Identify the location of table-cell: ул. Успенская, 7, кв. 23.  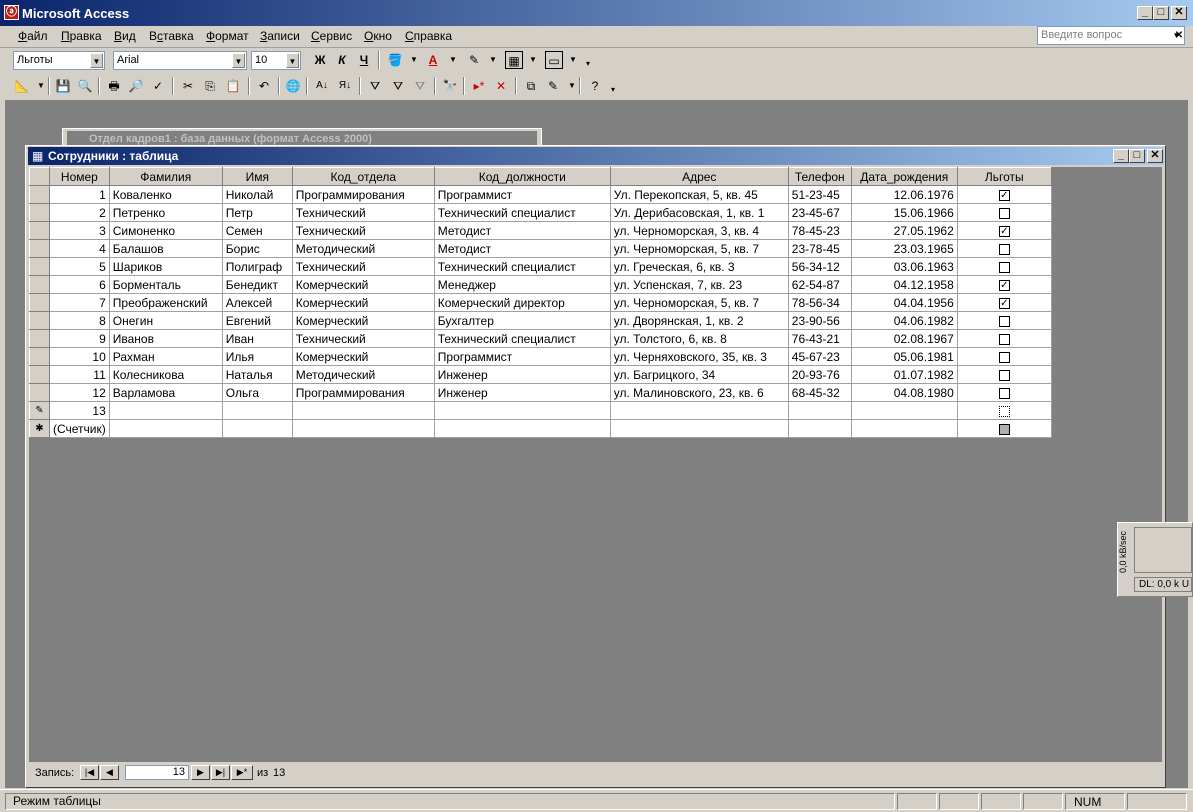
(699, 284).